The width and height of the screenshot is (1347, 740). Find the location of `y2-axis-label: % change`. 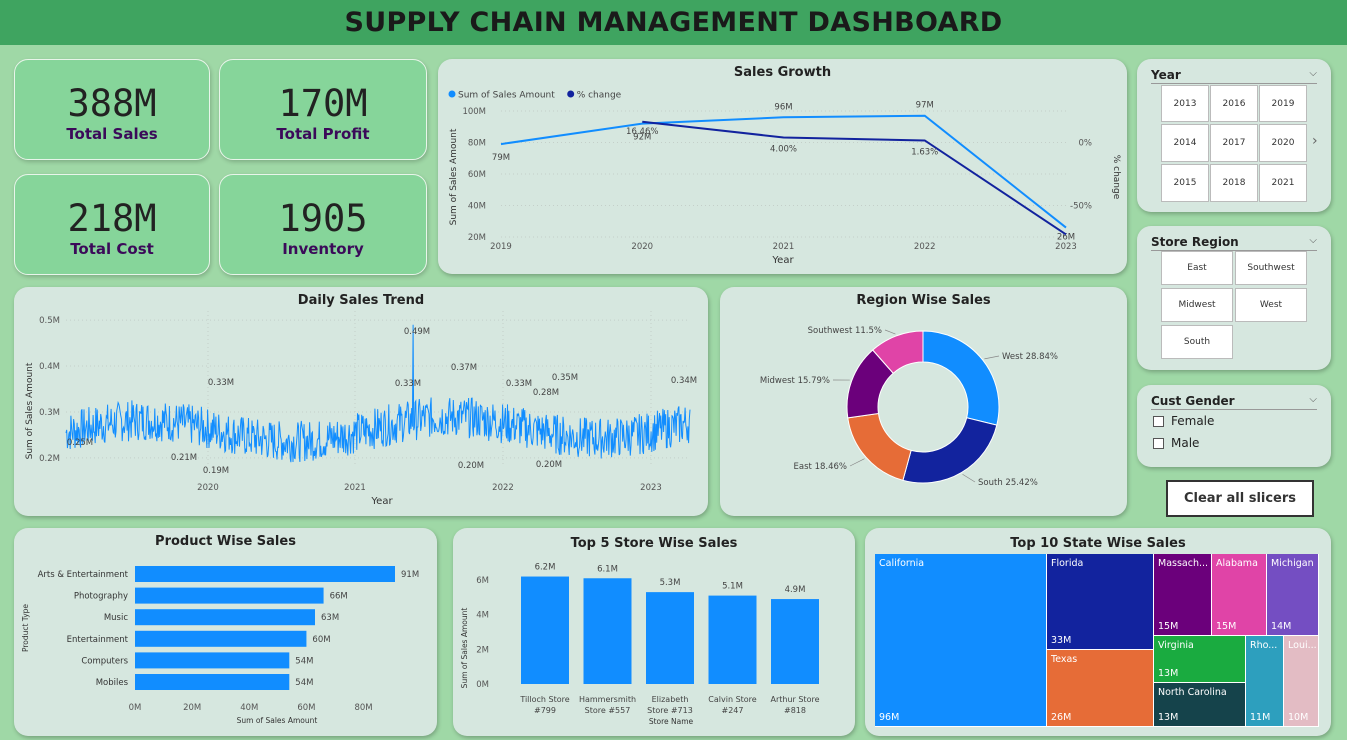

y2-axis-label: % change is located at coordinates (1116, 177).